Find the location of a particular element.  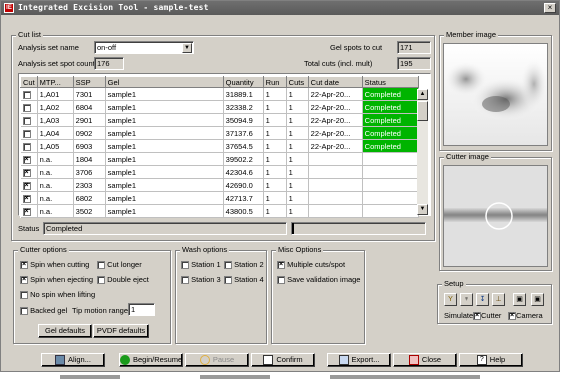

station2-checkbox: Station 2 is located at coordinates (244, 265).